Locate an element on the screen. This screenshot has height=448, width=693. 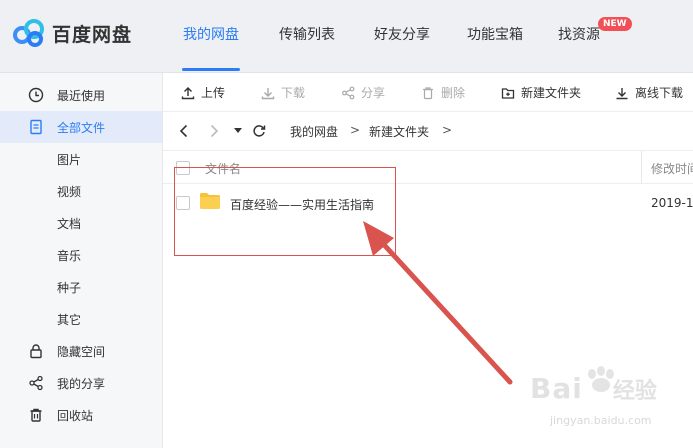
watermark-cn-text: 经验 is located at coordinates (634, 391).